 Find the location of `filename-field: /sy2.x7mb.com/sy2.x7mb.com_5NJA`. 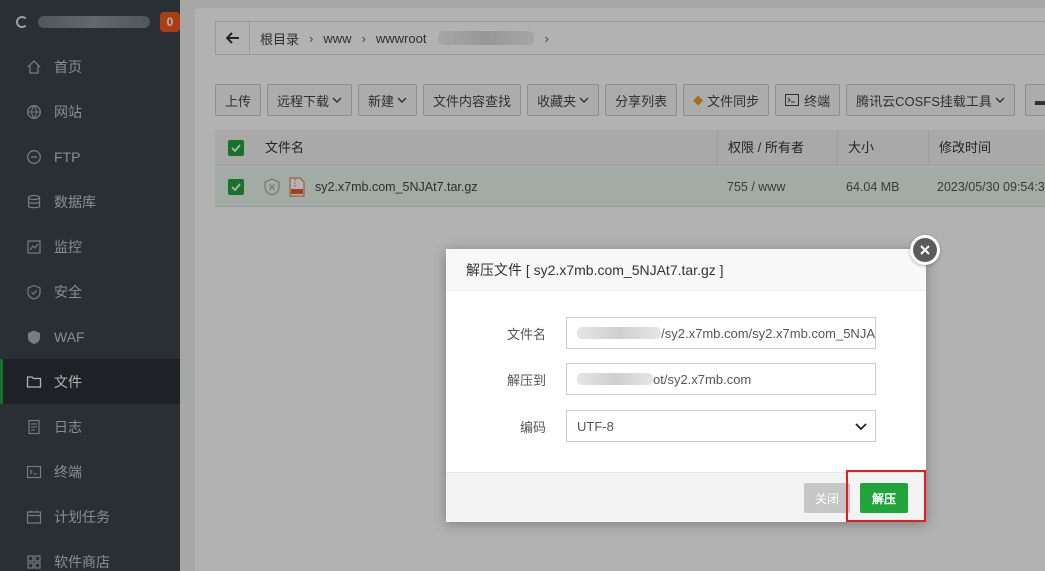

filename-field: /sy2.x7mb.com/sy2.x7mb.com_5NJA is located at coordinates (721, 333).